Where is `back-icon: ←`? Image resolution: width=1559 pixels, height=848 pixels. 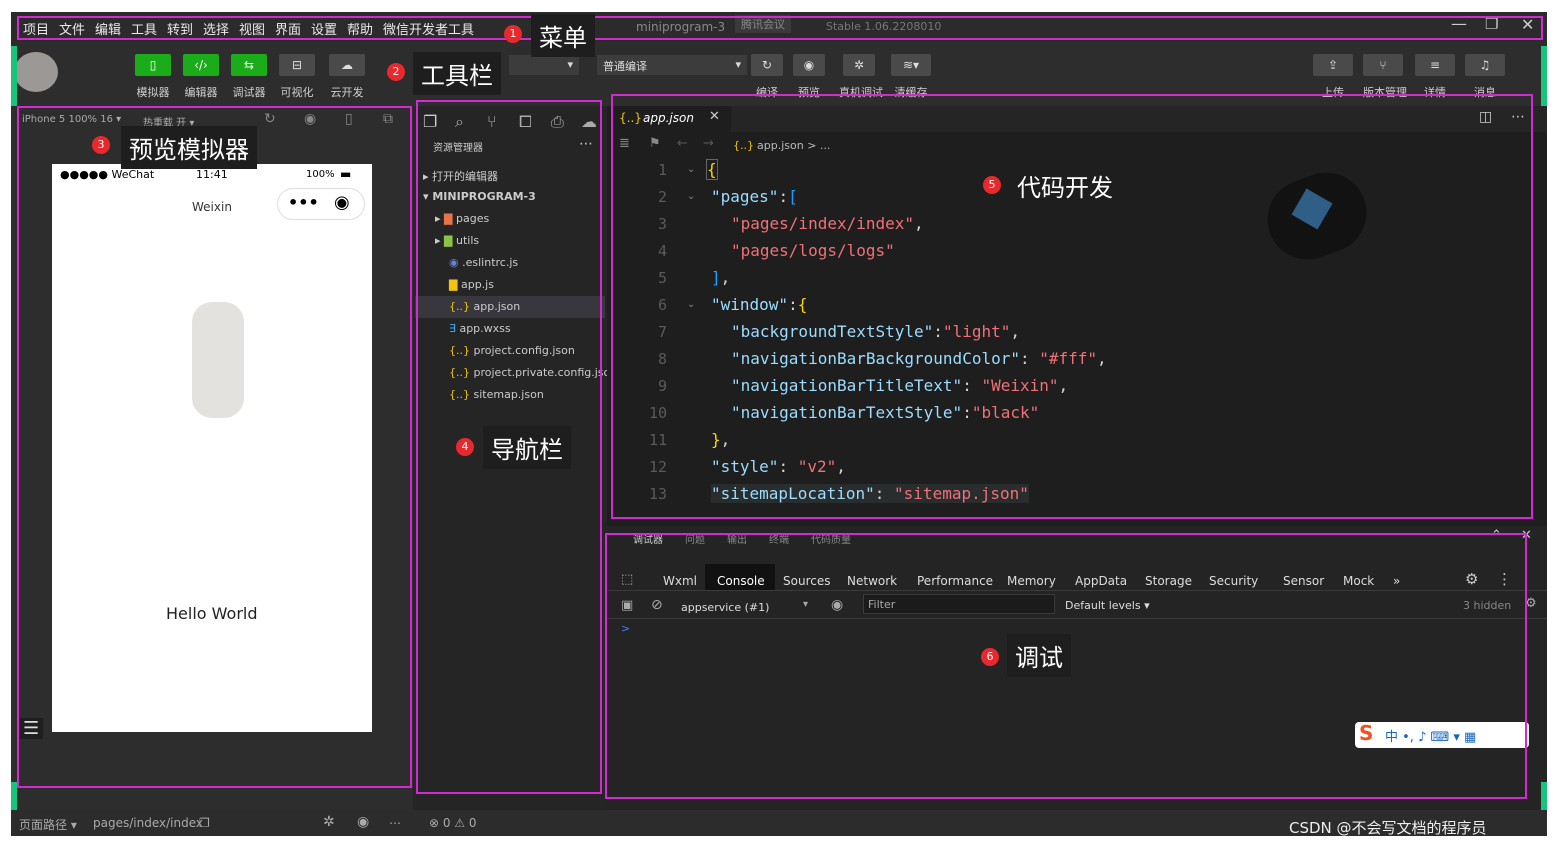
back-icon: ← is located at coordinates (682, 143).